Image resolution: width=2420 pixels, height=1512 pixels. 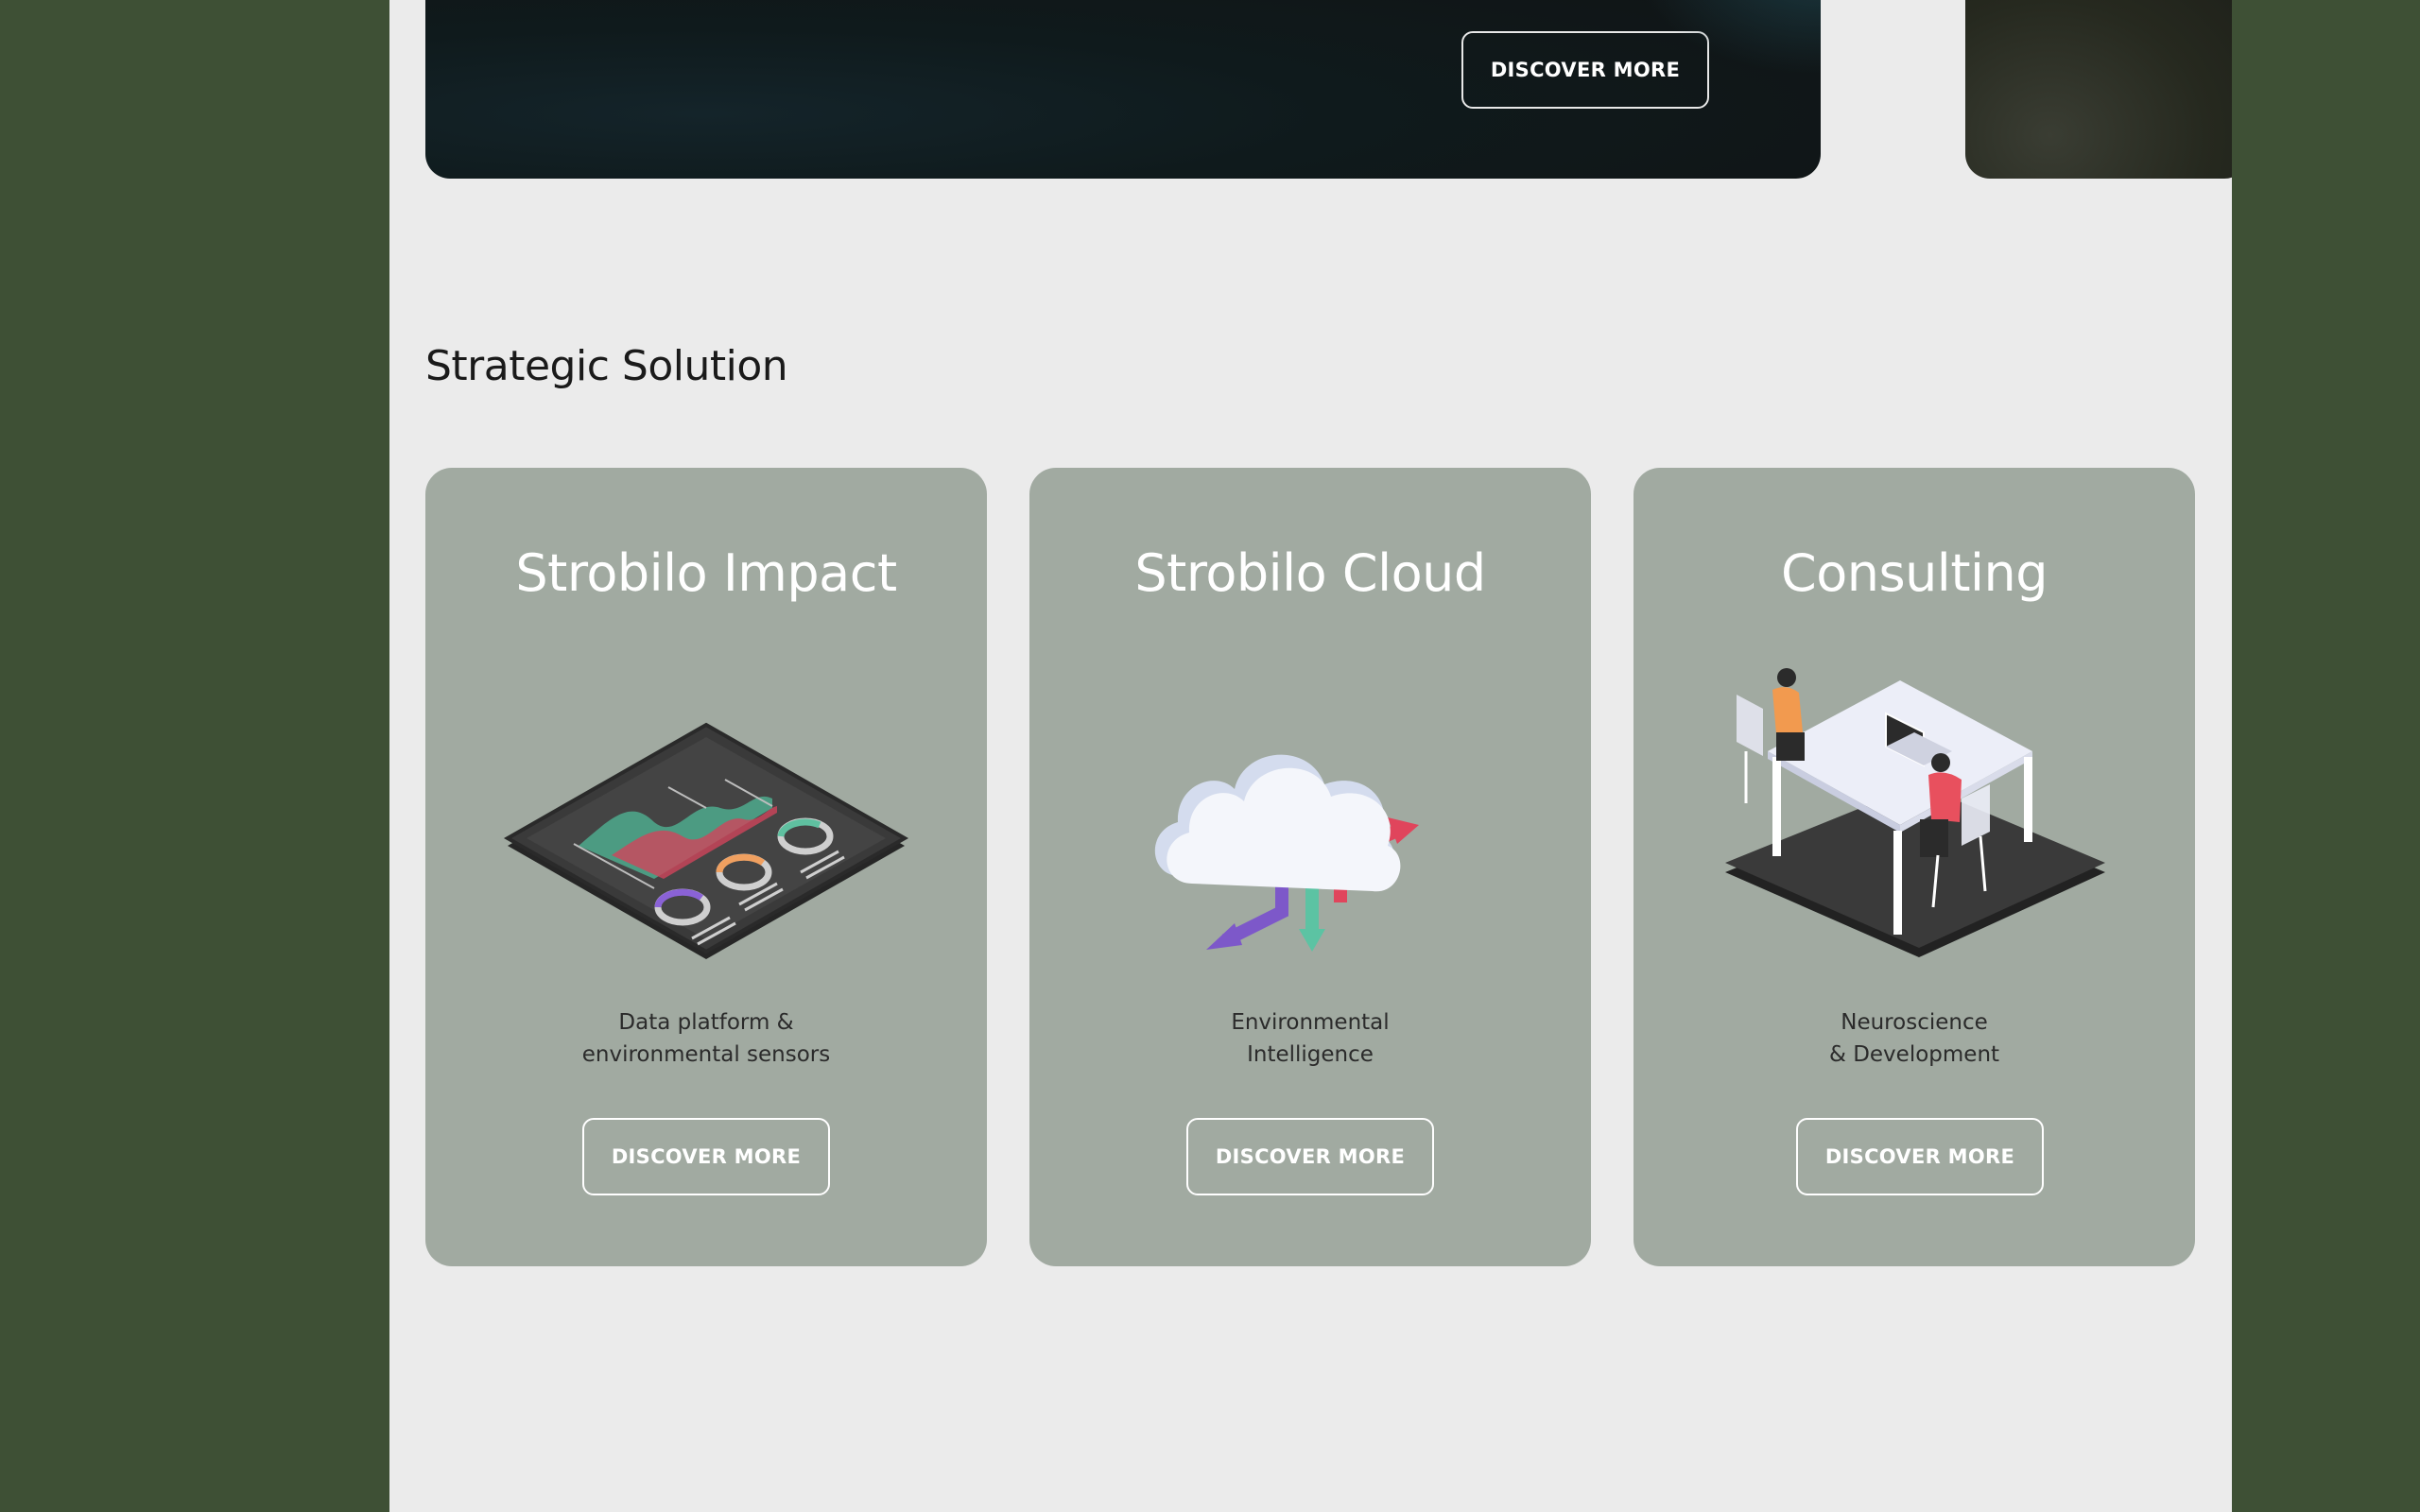 I want to click on card-description: Neuroscience & Development, so click(x=1914, y=1038).